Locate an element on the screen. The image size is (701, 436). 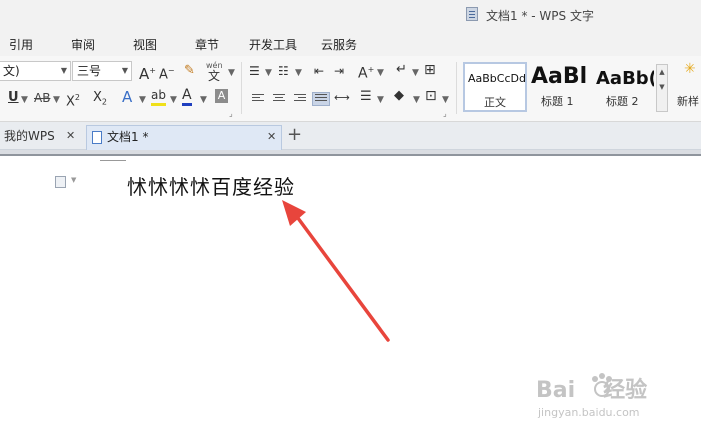
increase-indent-icon: ⇥ is located at coordinates (339, 71).